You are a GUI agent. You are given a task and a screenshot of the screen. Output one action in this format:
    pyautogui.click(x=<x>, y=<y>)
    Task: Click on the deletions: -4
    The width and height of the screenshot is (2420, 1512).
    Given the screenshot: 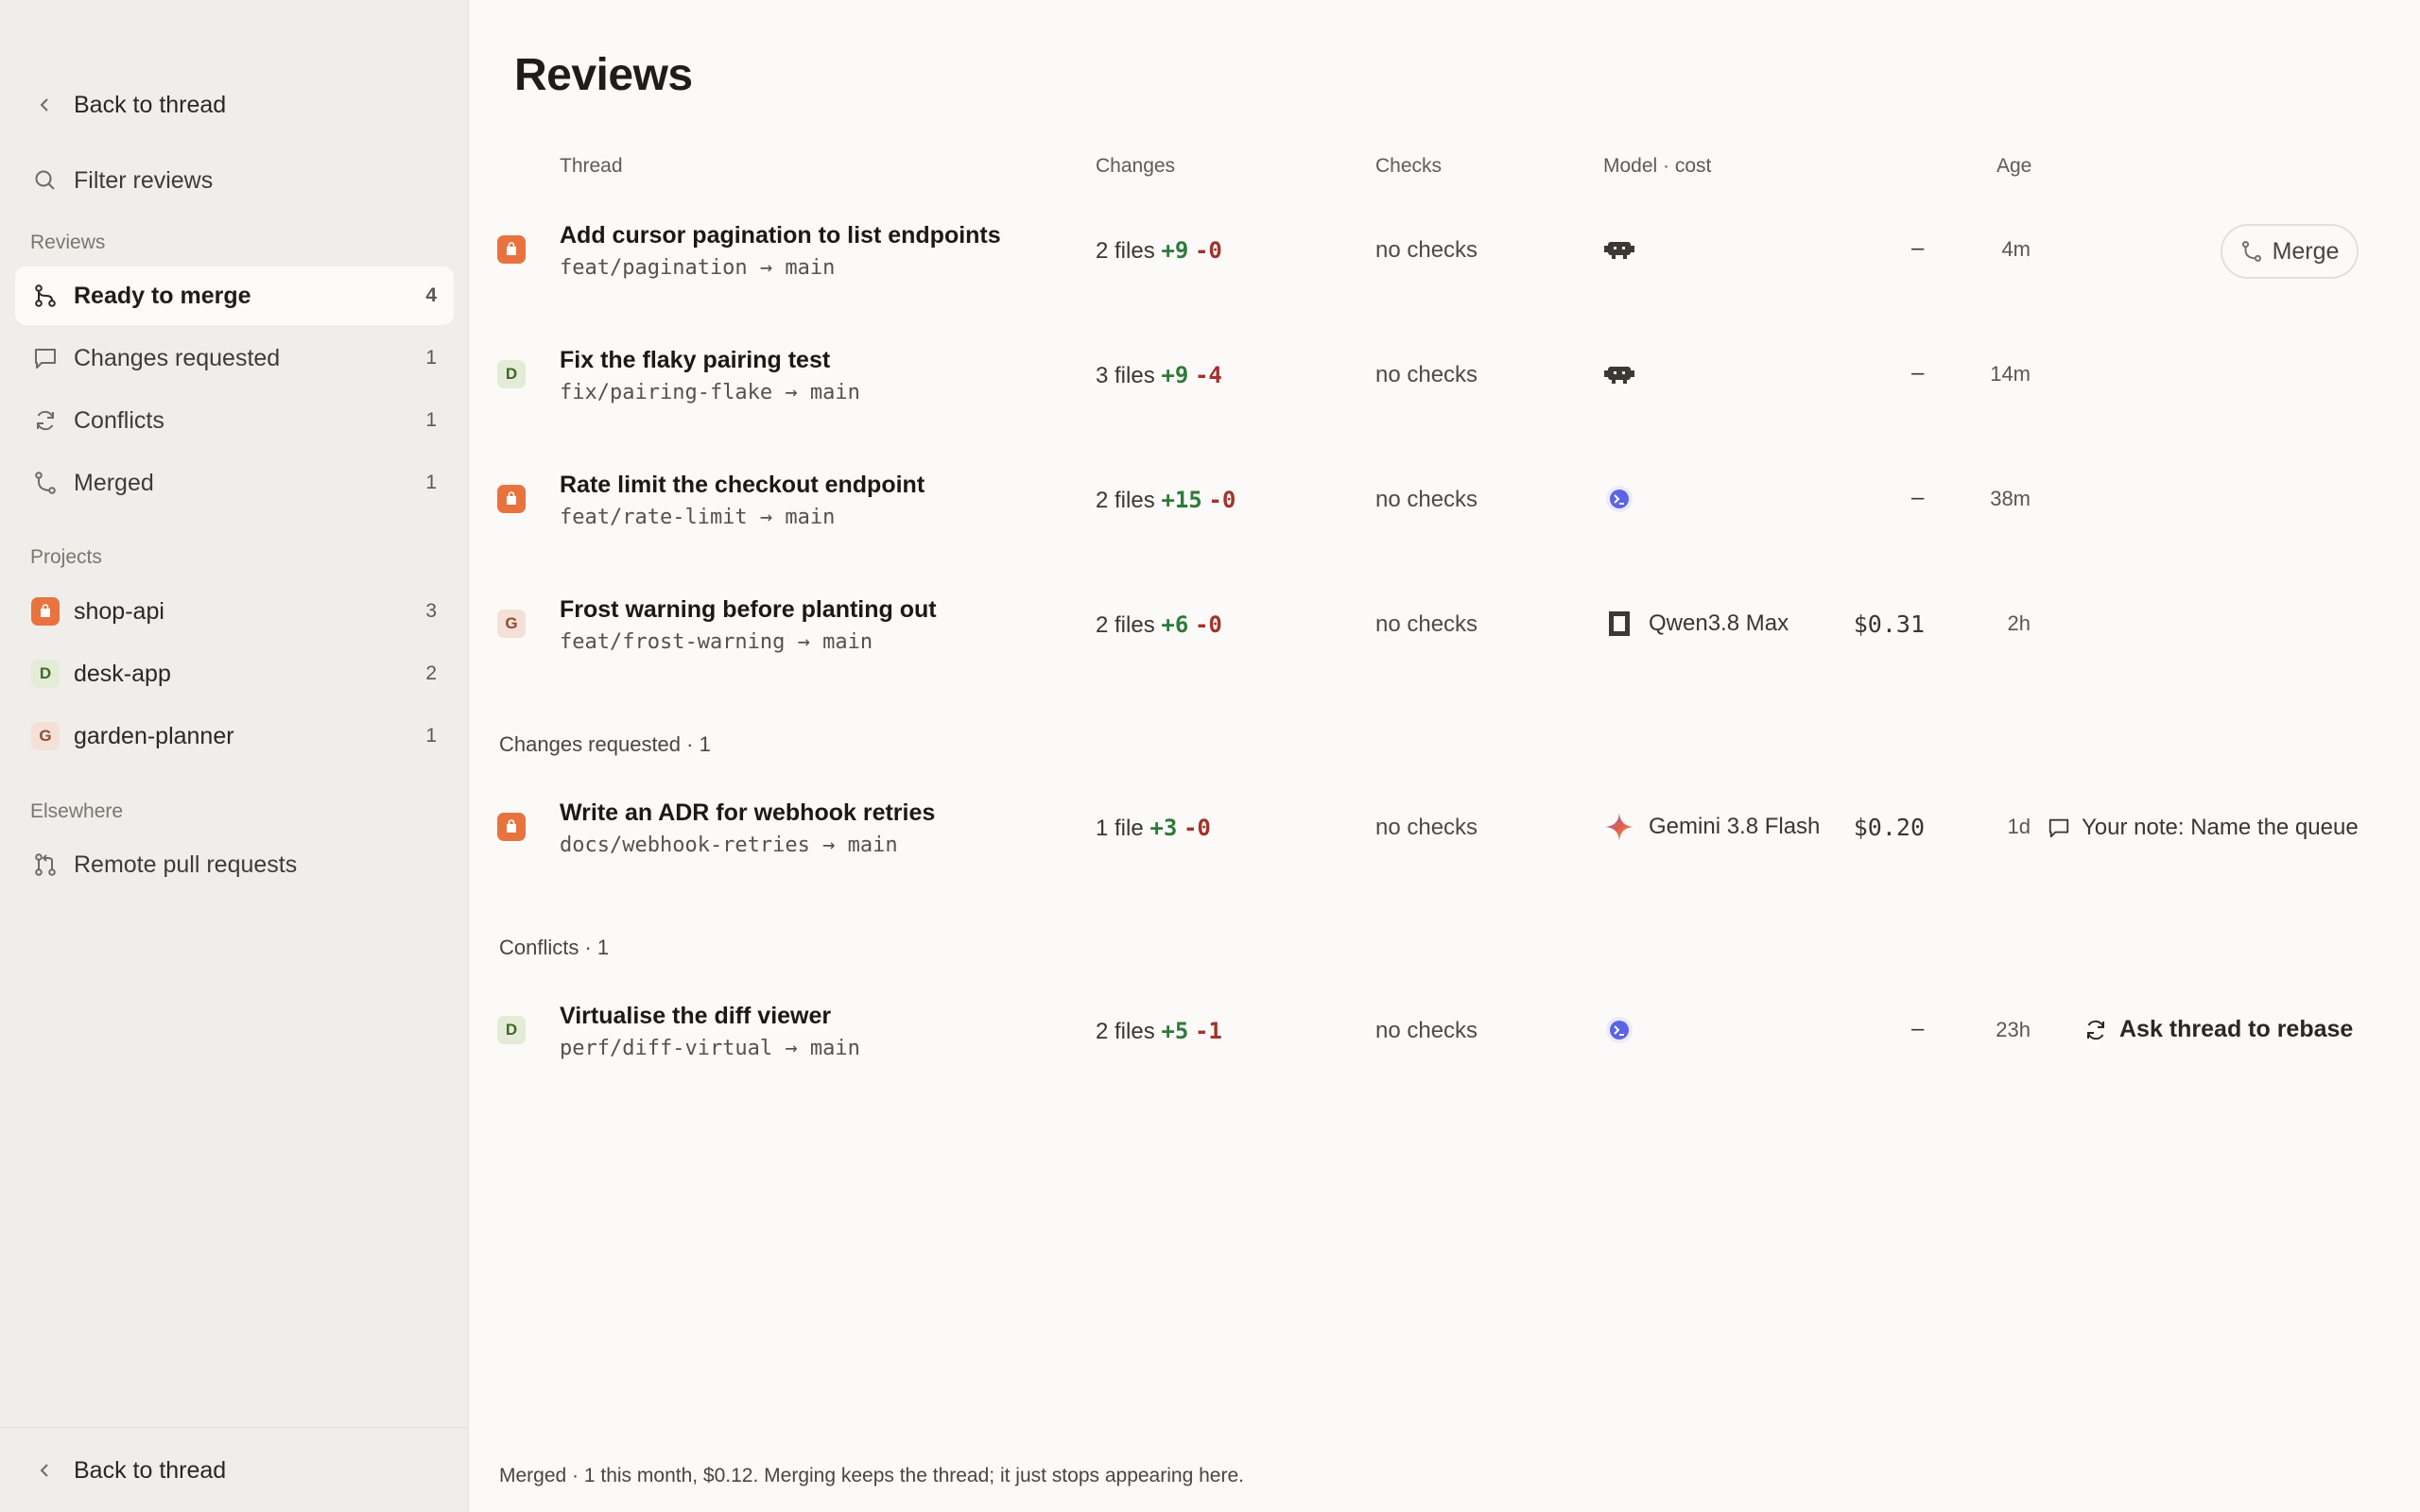 What is the action you would take?
    pyautogui.click(x=1208, y=375)
    